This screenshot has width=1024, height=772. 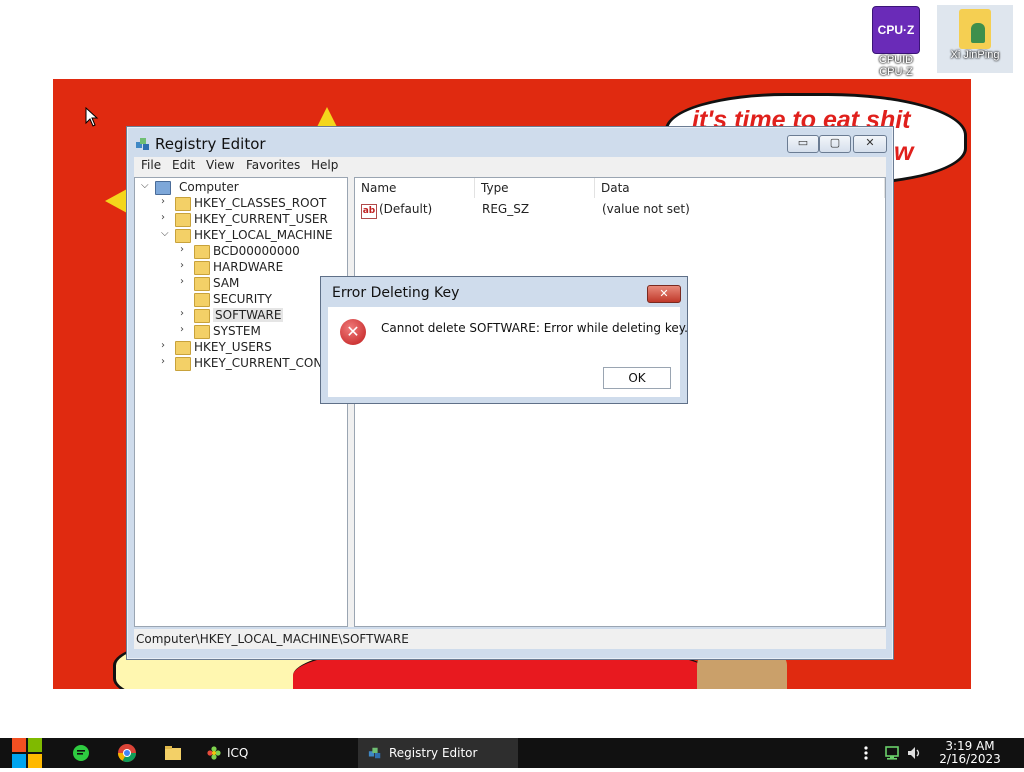 I want to click on column-header-type: Type, so click(x=535, y=188).